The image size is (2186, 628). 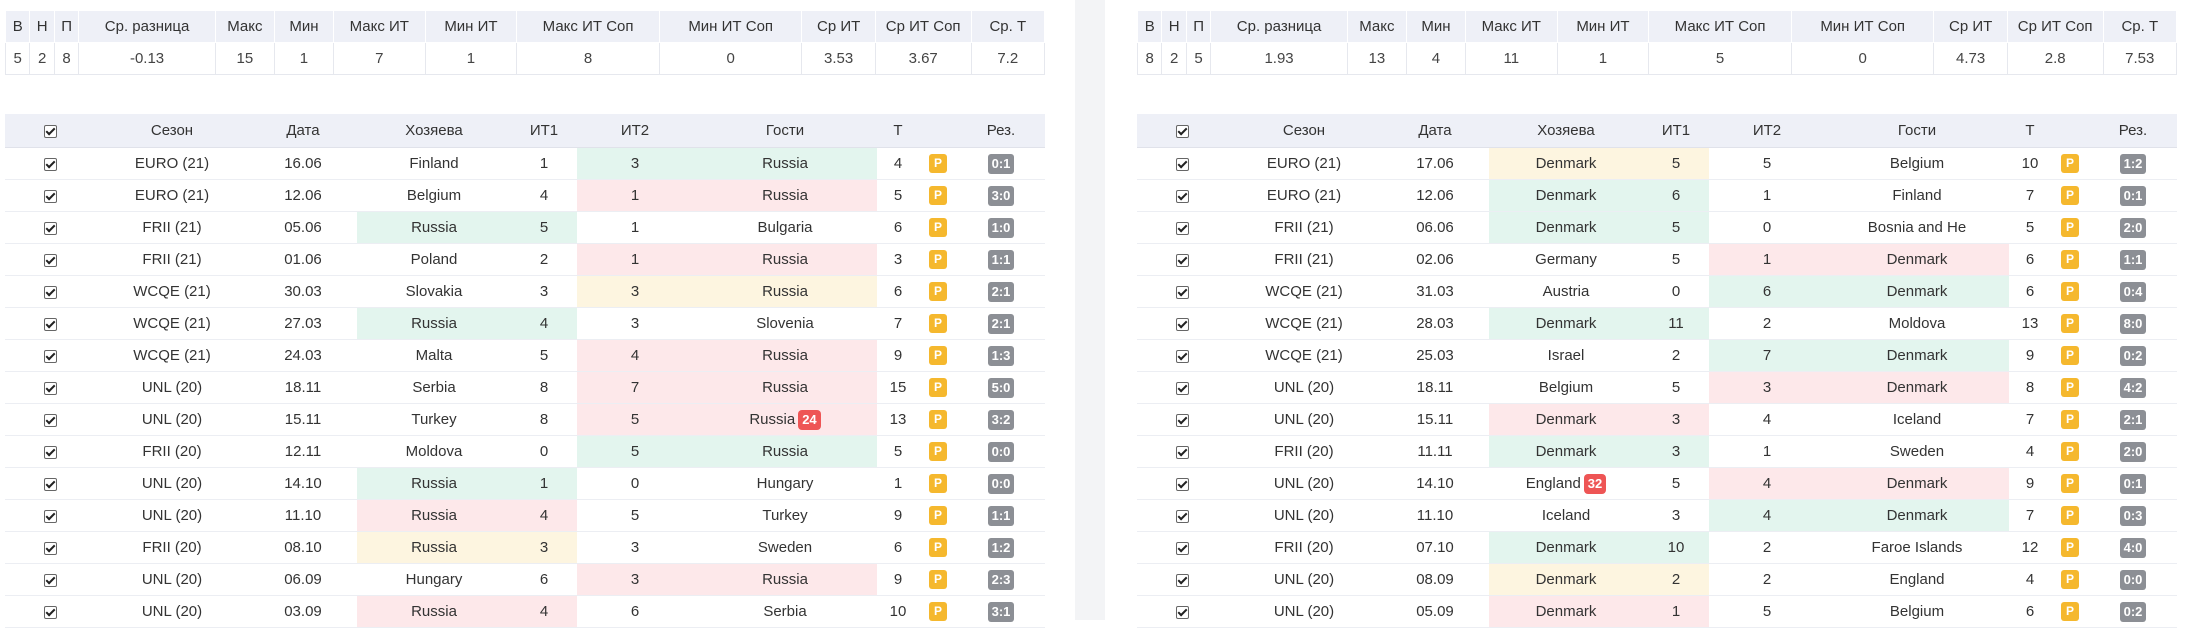 I want to click on column-header-p, so click(x=938, y=131).